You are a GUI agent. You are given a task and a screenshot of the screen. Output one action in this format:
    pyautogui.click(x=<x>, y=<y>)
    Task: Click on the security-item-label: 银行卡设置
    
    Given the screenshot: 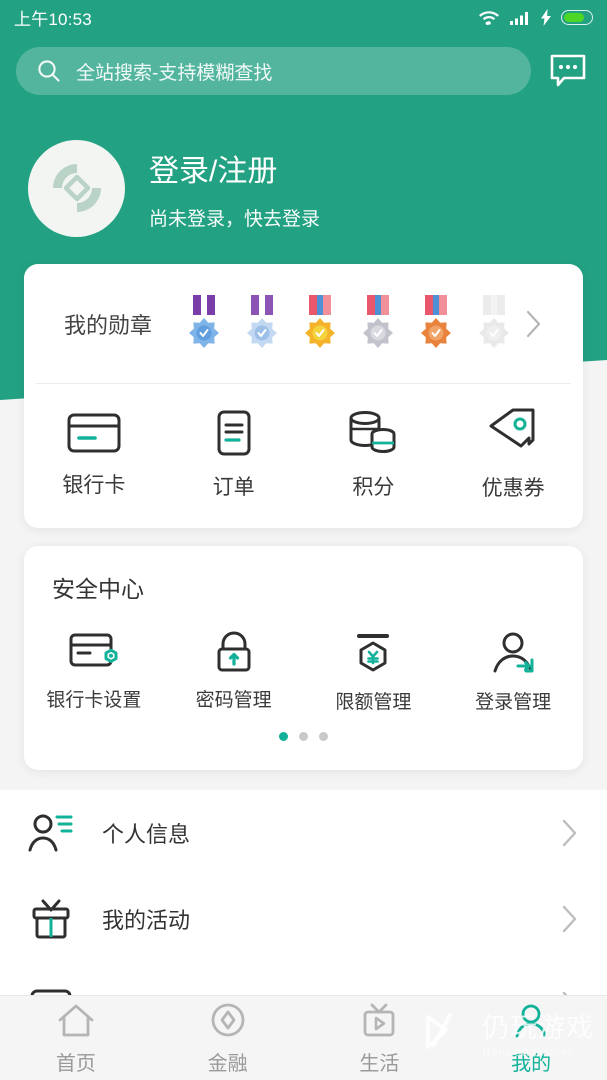 What is the action you would take?
    pyautogui.click(x=94, y=700)
    